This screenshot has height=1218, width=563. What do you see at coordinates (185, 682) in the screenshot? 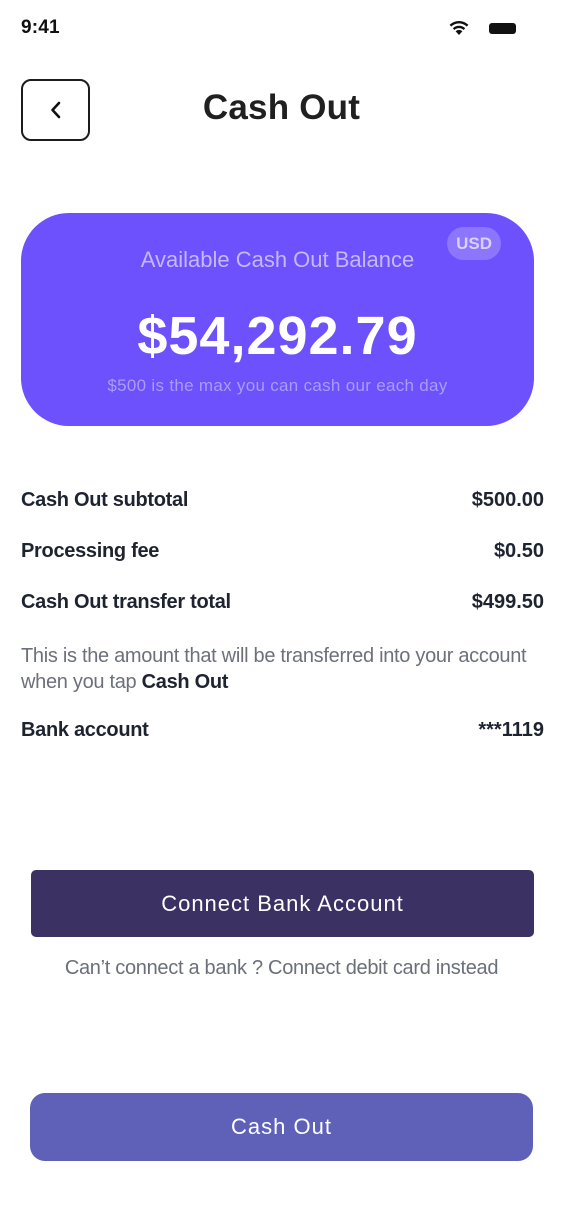
I see `explanation-emphasis: Cash Out` at bounding box center [185, 682].